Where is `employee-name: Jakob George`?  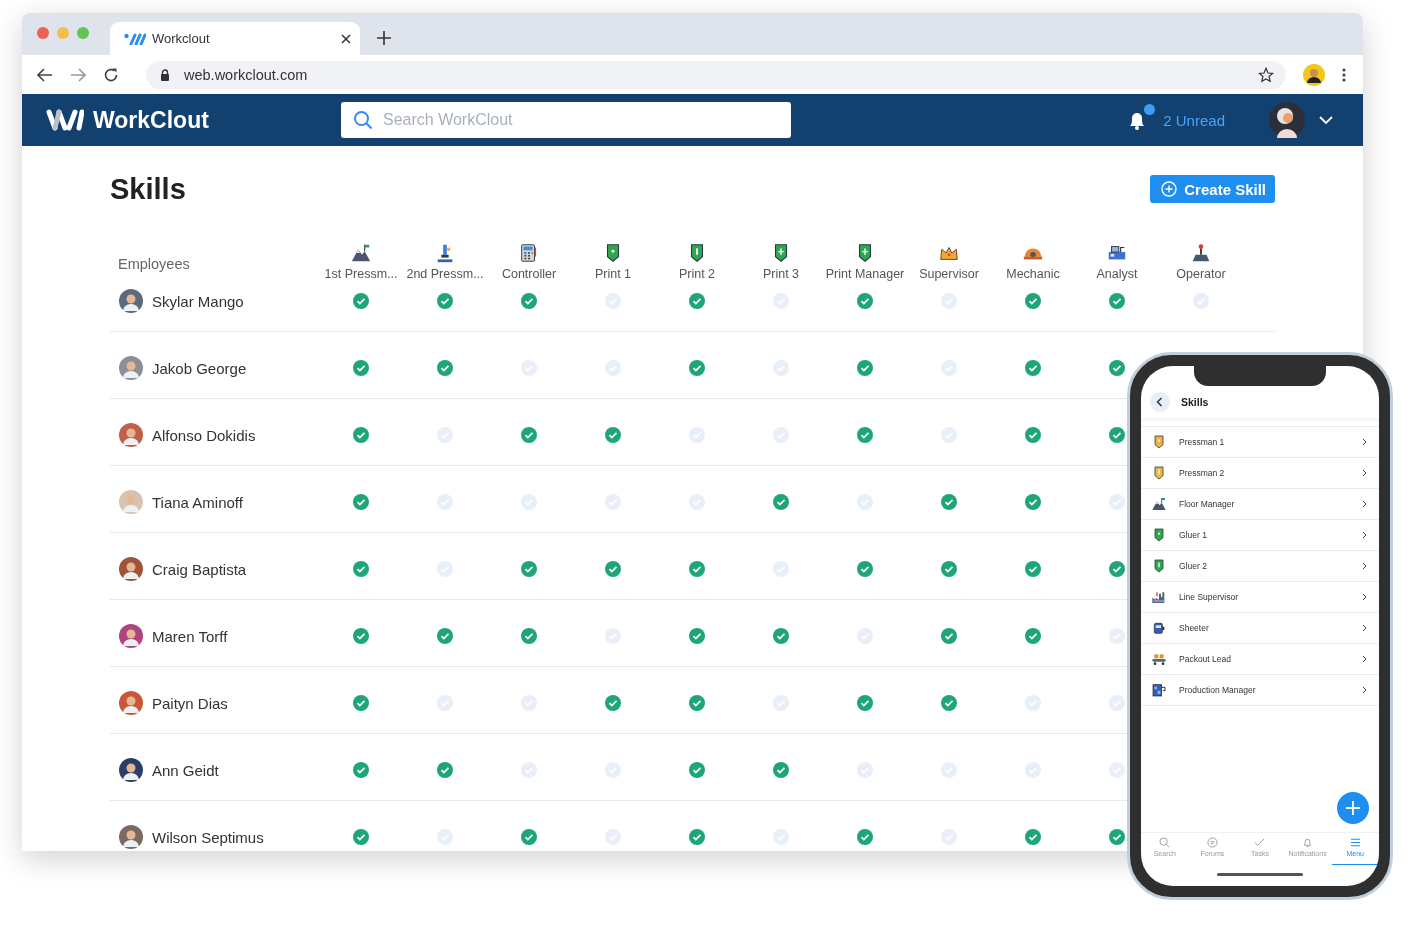 employee-name: Jakob George is located at coordinates (199, 368).